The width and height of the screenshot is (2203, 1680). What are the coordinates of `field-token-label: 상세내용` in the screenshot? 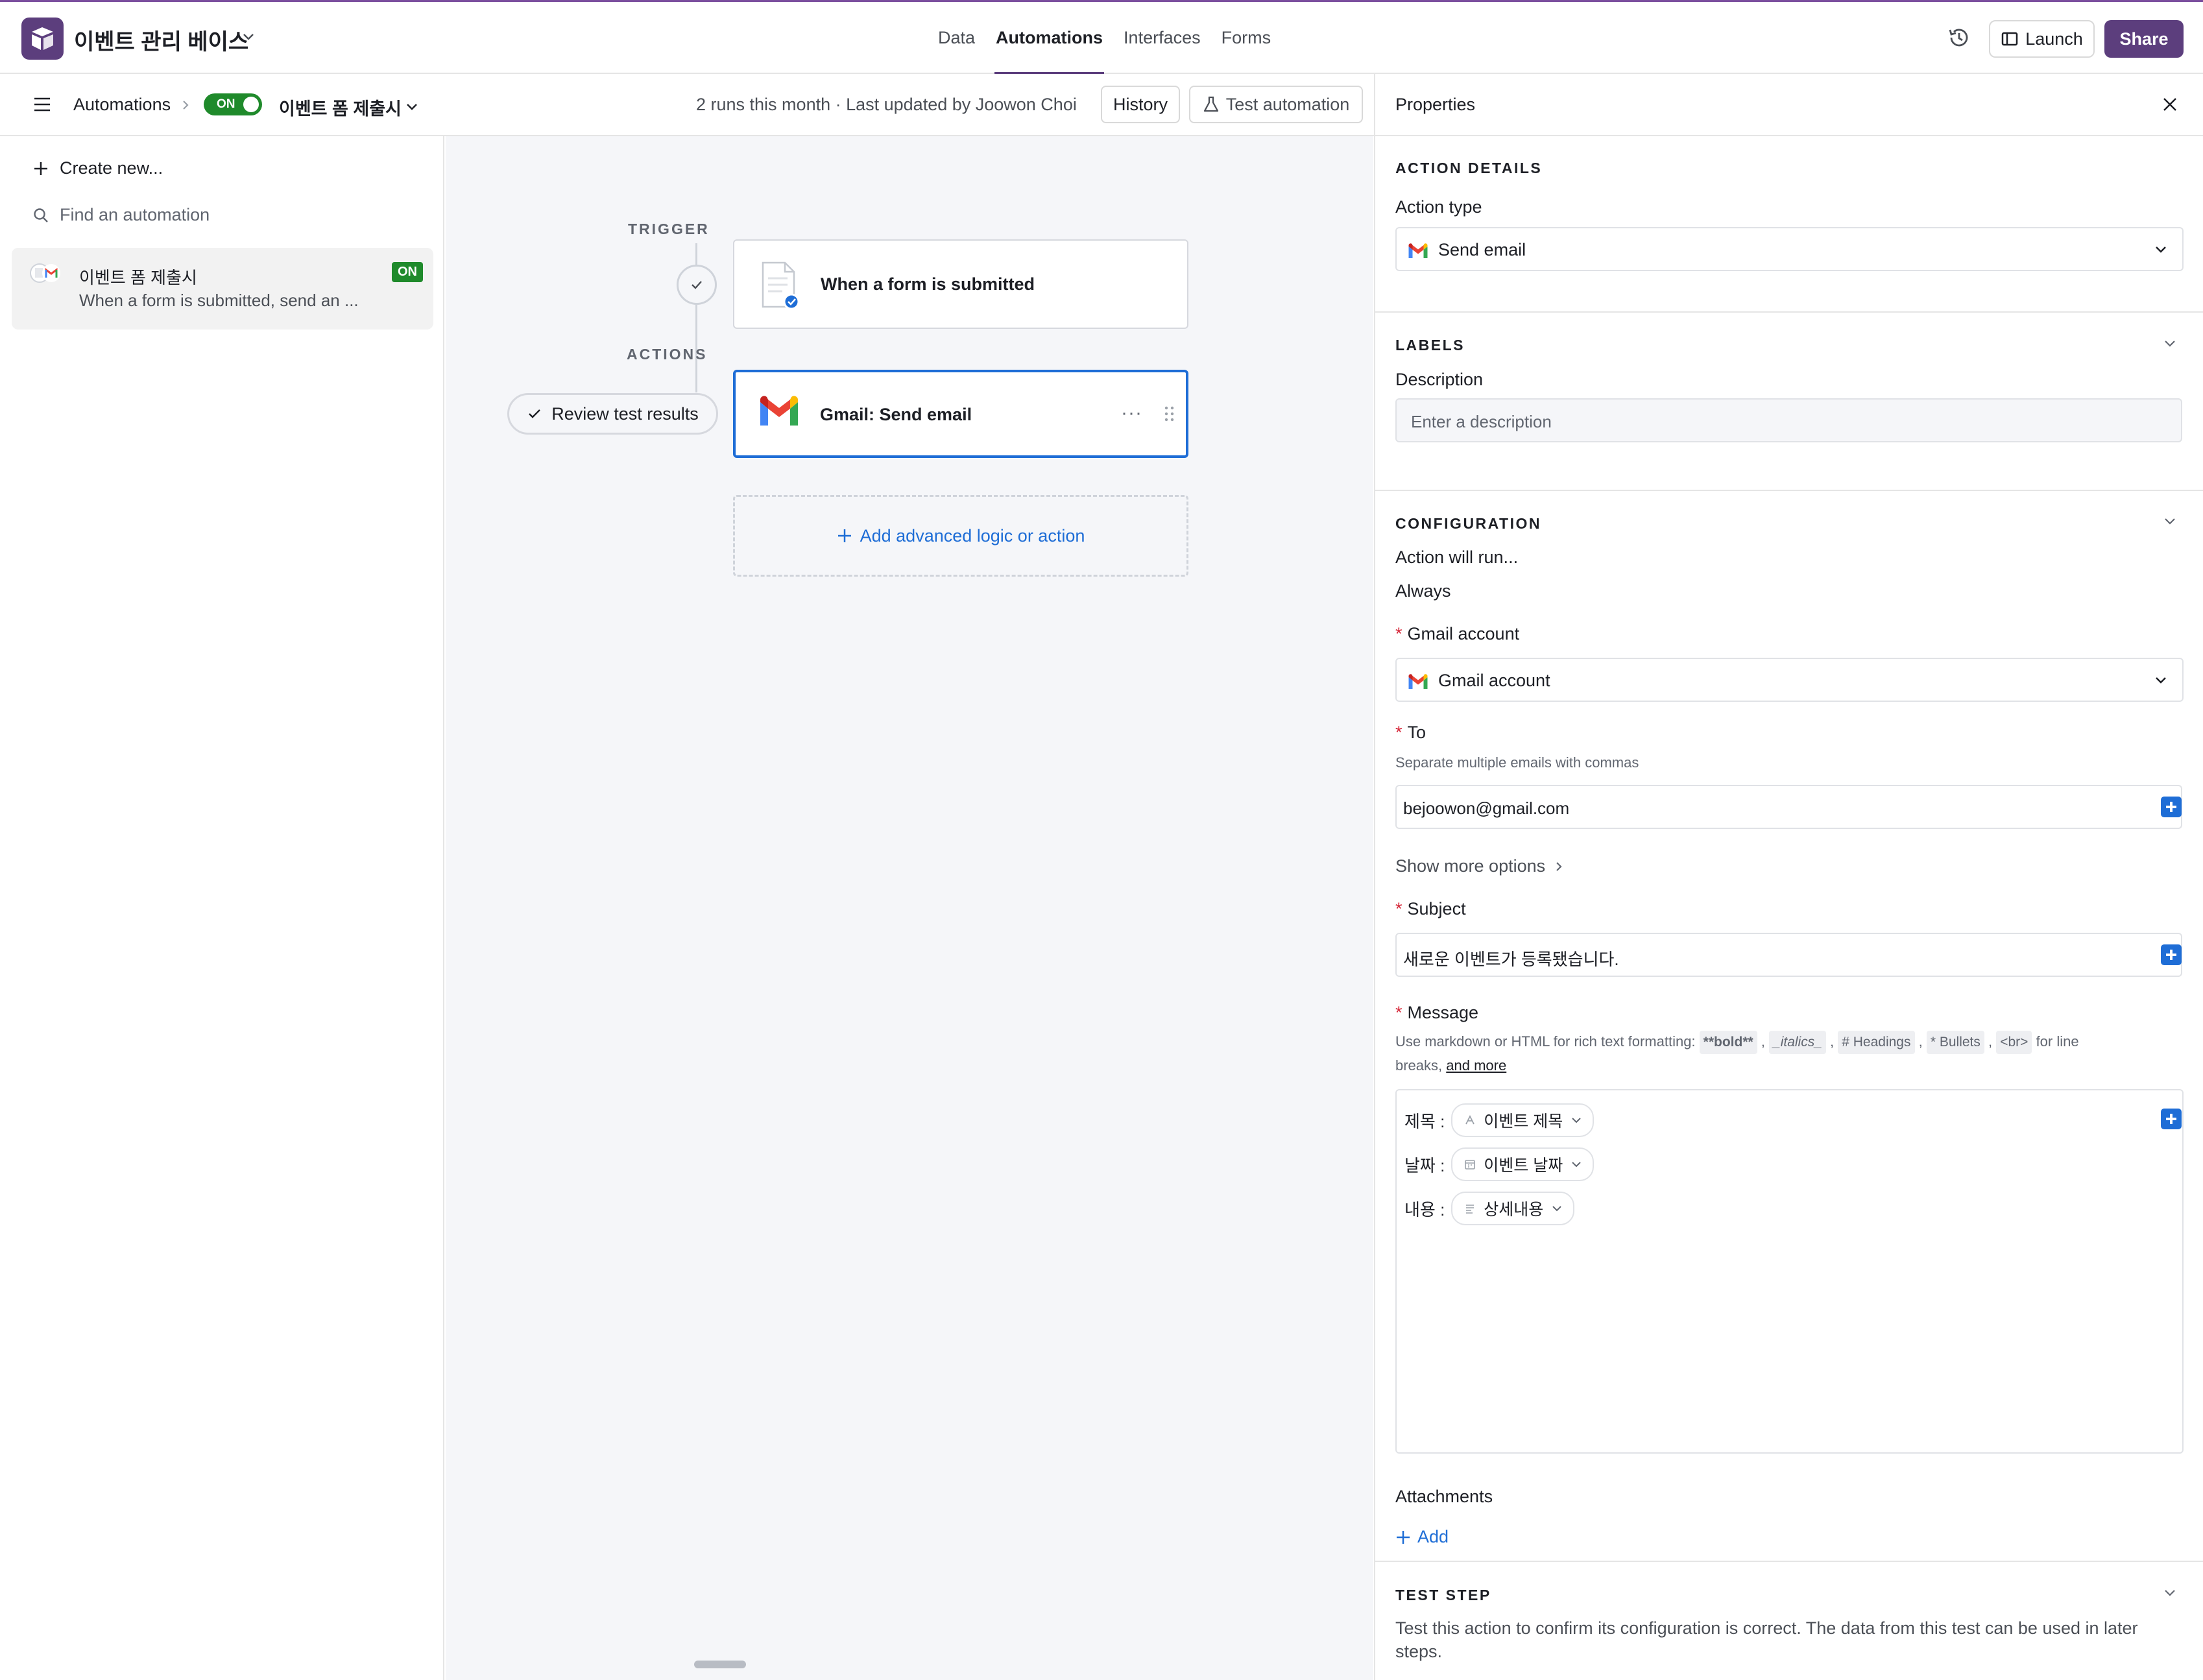 It's located at (1514, 1210).